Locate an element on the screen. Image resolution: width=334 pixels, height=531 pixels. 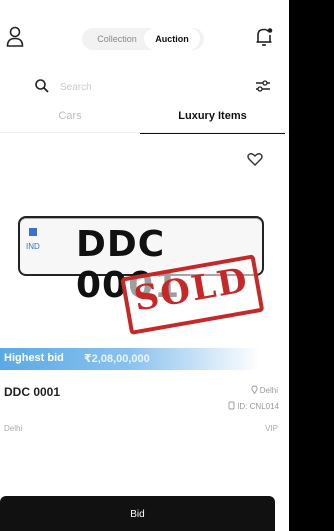
bell-icon is located at coordinates (264, 37).